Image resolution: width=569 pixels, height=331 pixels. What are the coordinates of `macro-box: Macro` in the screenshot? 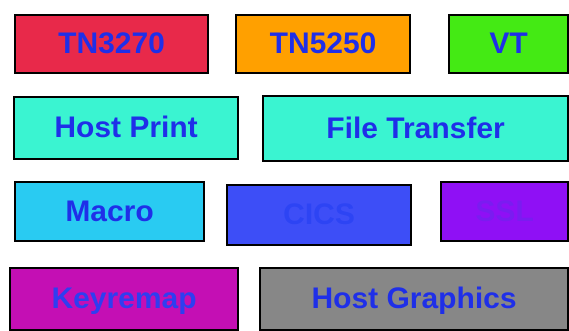 It's located at (109, 211).